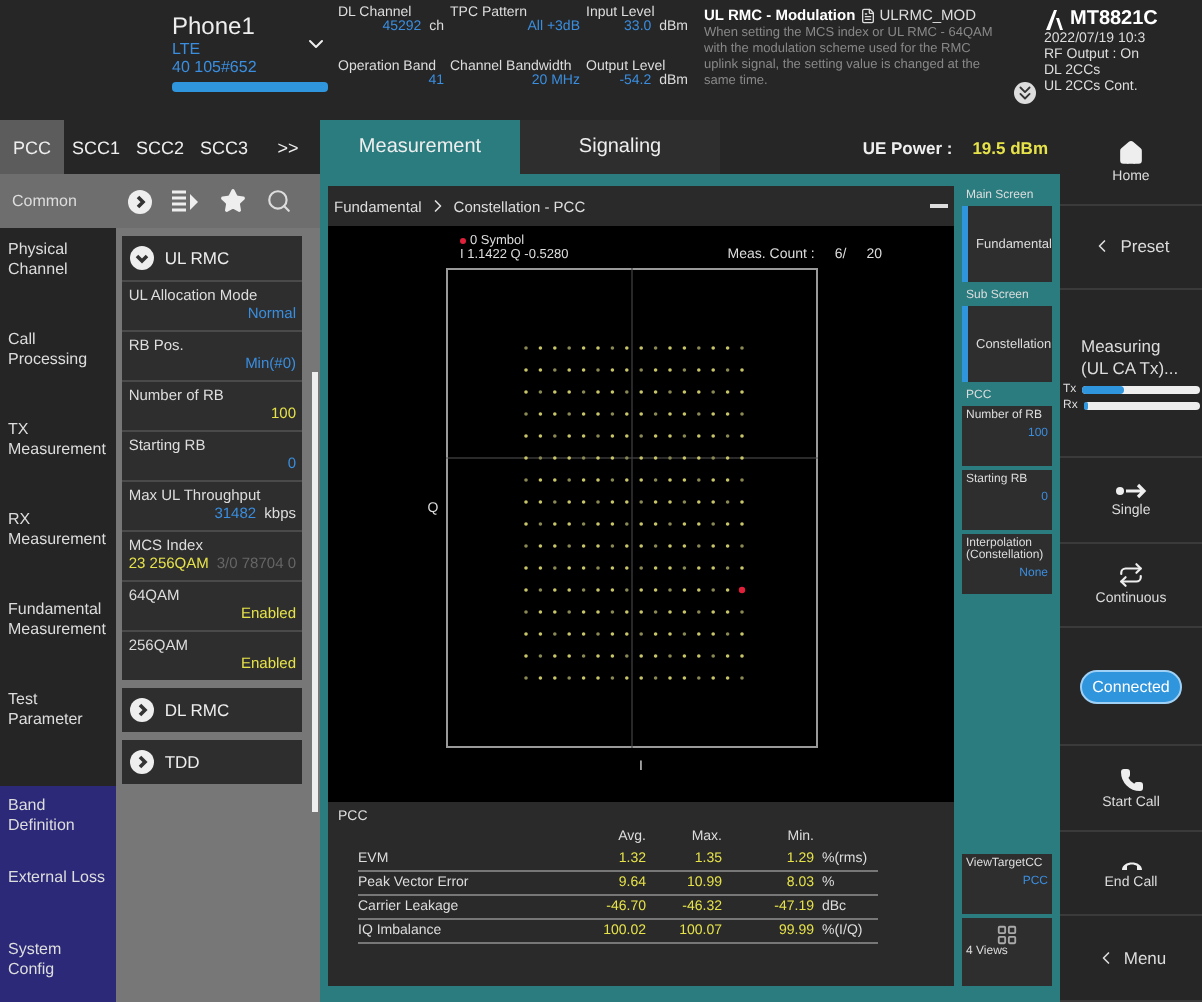 The image size is (1202, 1002). What do you see at coordinates (58, 894) in the screenshot?
I see `system-nav-item: External Loss` at bounding box center [58, 894].